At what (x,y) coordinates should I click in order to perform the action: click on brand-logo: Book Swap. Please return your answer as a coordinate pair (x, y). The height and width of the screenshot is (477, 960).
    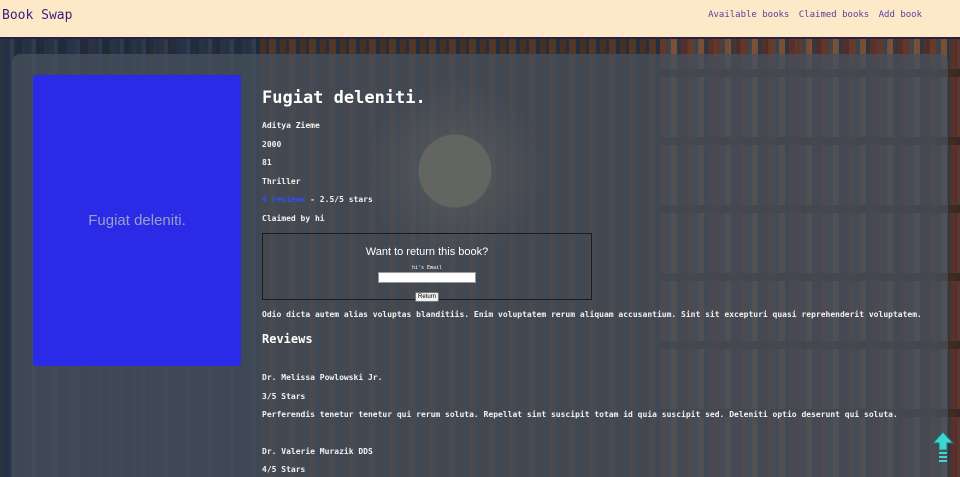
    Looking at the image, I should click on (37, 15).